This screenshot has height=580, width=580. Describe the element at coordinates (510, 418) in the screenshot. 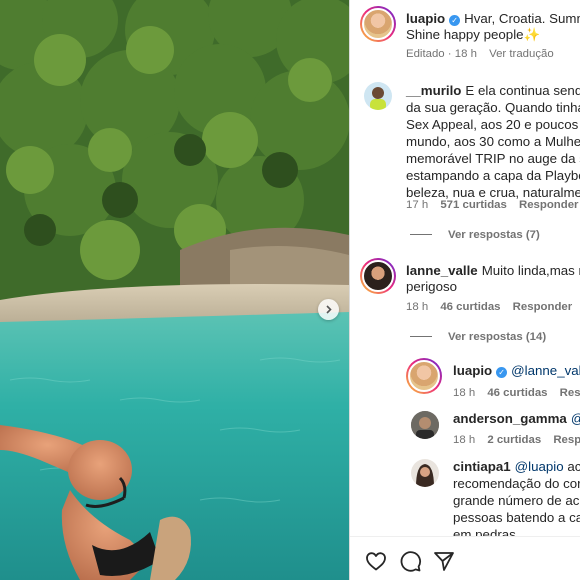

I see `reply-user: anderson_gamma` at that location.